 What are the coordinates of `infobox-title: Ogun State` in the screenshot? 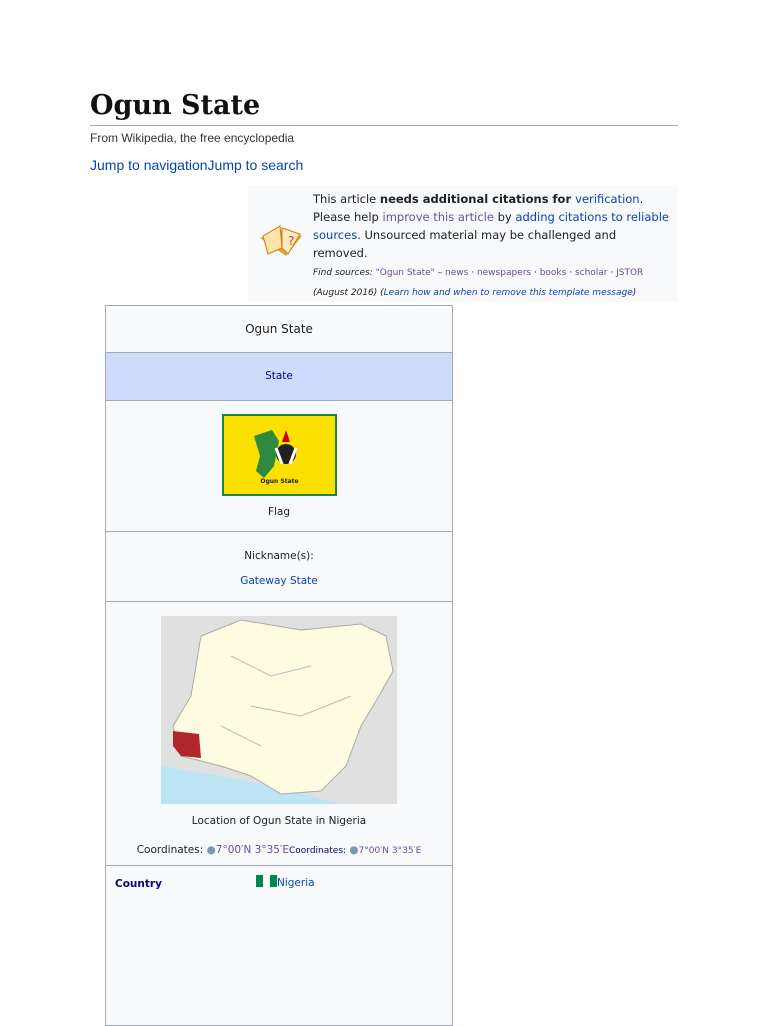 It's located at (279, 329).